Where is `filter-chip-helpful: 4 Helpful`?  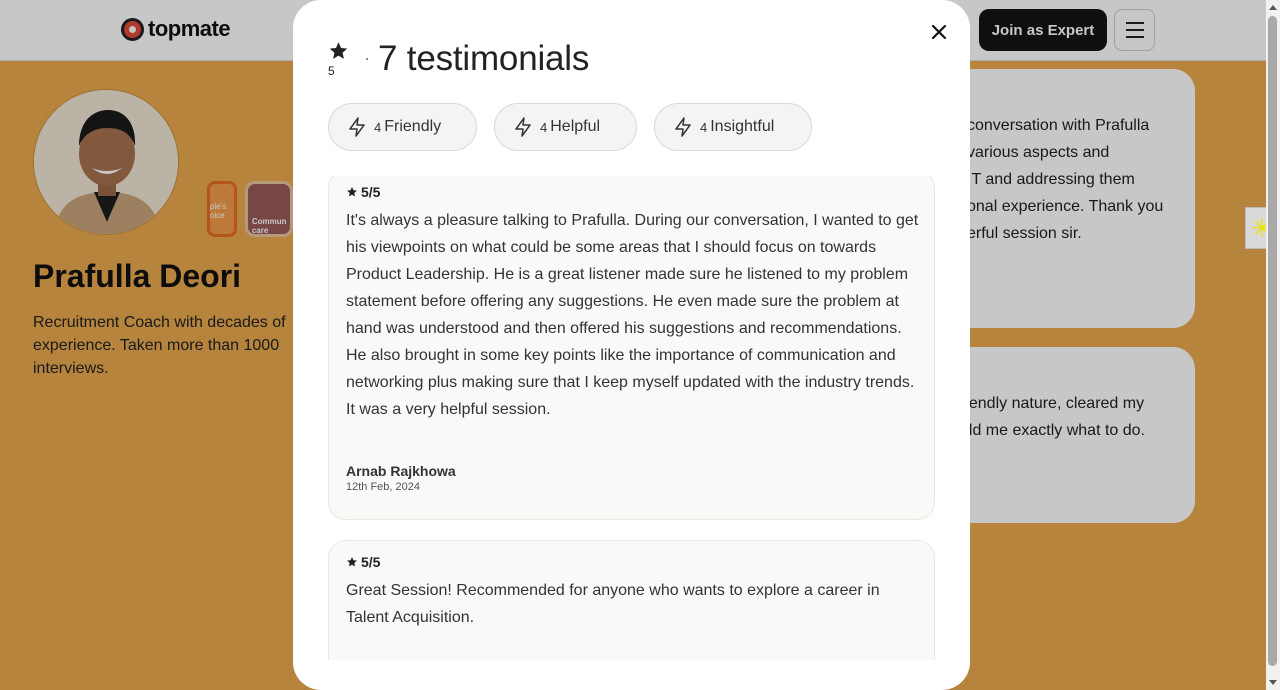 filter-chip-helpful: 4 Helpful is located at coordinates (565, 127).